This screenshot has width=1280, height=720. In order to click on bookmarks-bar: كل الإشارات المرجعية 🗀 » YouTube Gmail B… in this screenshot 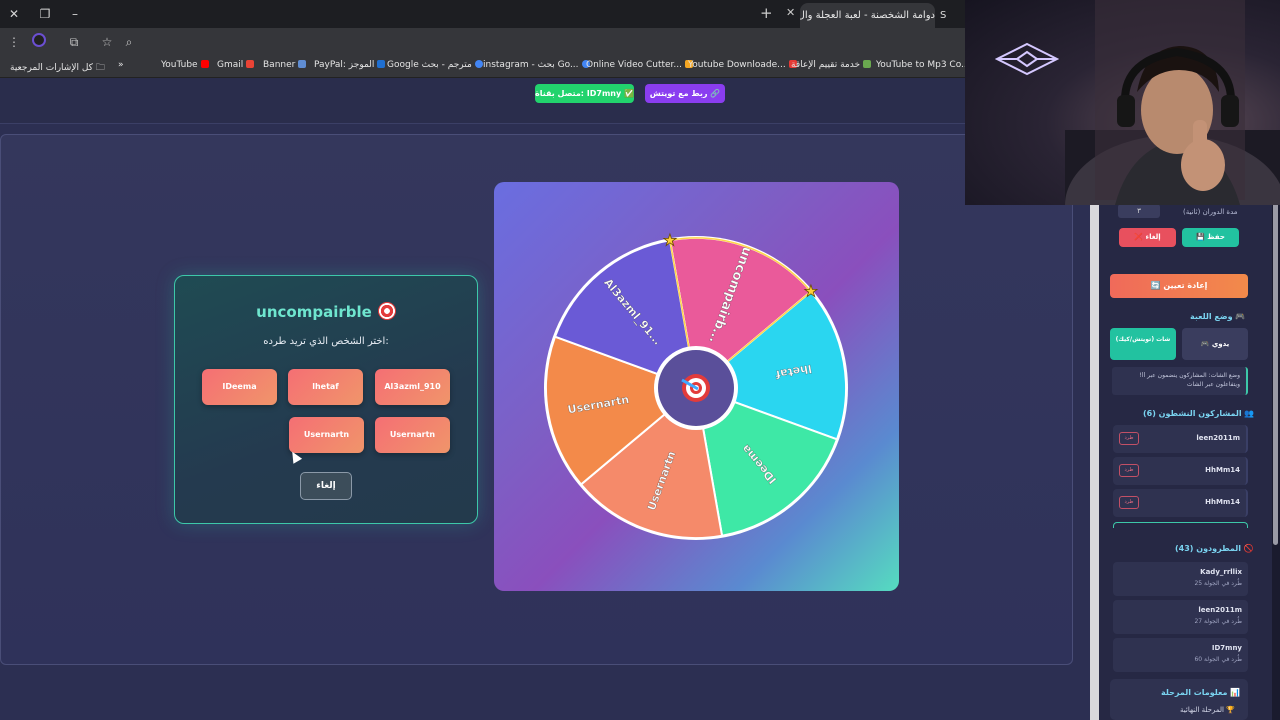, I will do `click(490, 66)`.